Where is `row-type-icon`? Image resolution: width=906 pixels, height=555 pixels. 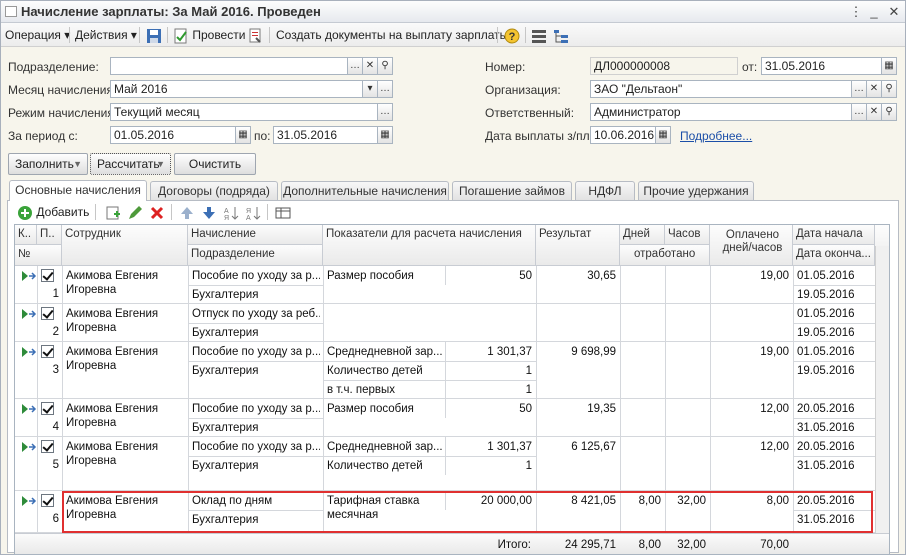 row-type-icon is located at coordinates (29, 501).